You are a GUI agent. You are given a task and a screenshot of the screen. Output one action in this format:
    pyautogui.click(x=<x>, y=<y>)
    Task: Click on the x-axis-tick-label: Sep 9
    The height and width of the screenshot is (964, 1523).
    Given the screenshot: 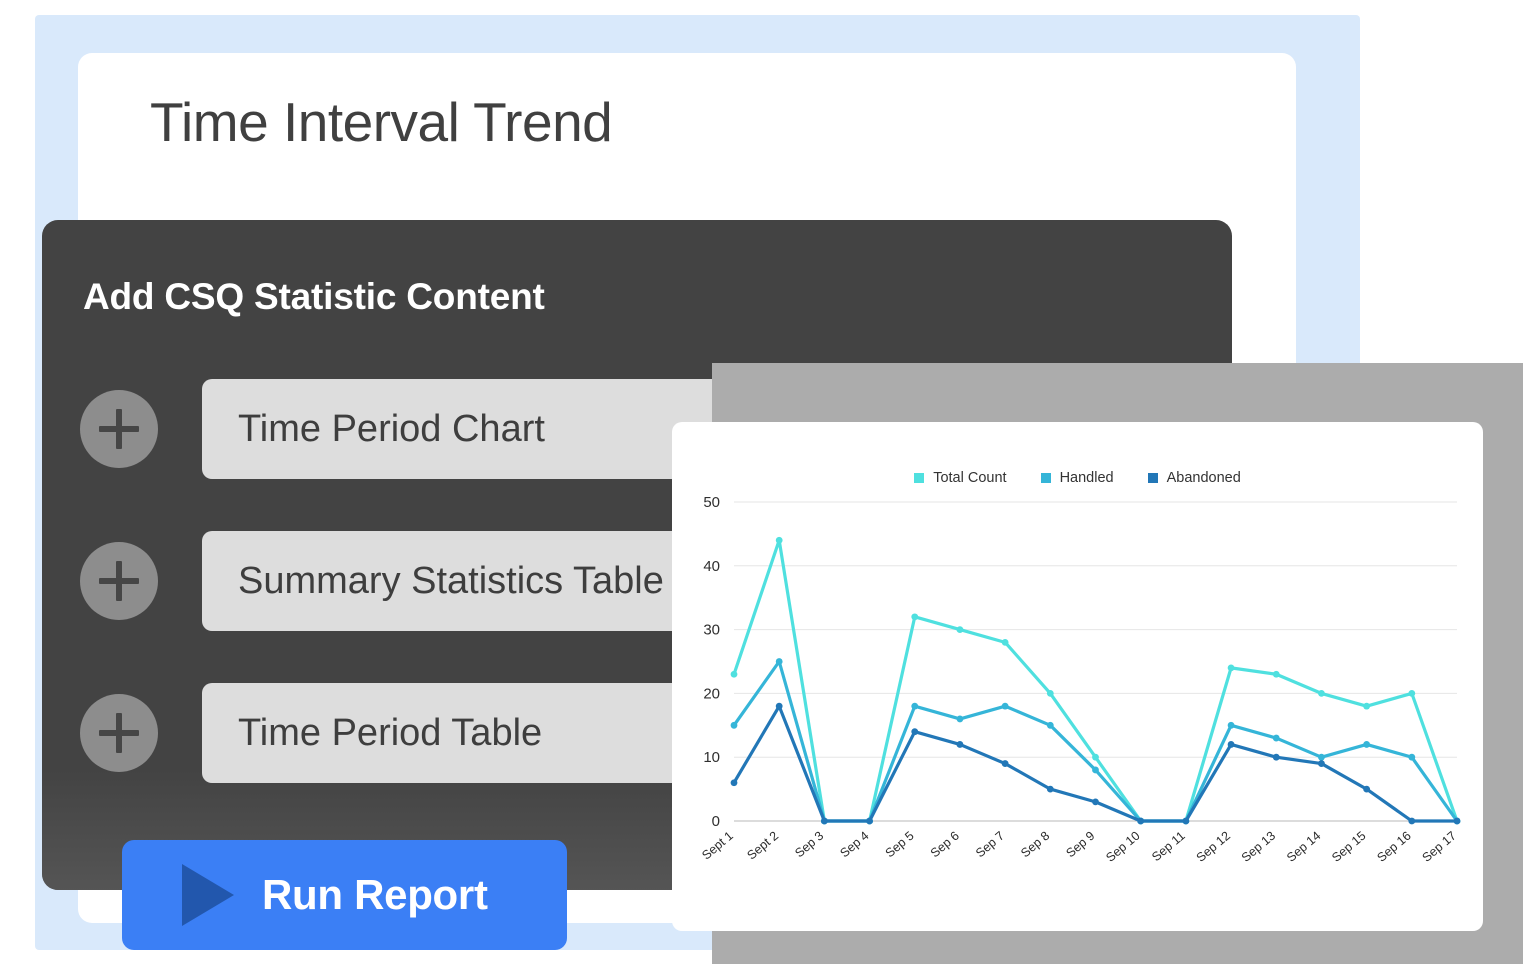 What is the action you would take?
    pyautogui.click(x=1080, y=845)
    